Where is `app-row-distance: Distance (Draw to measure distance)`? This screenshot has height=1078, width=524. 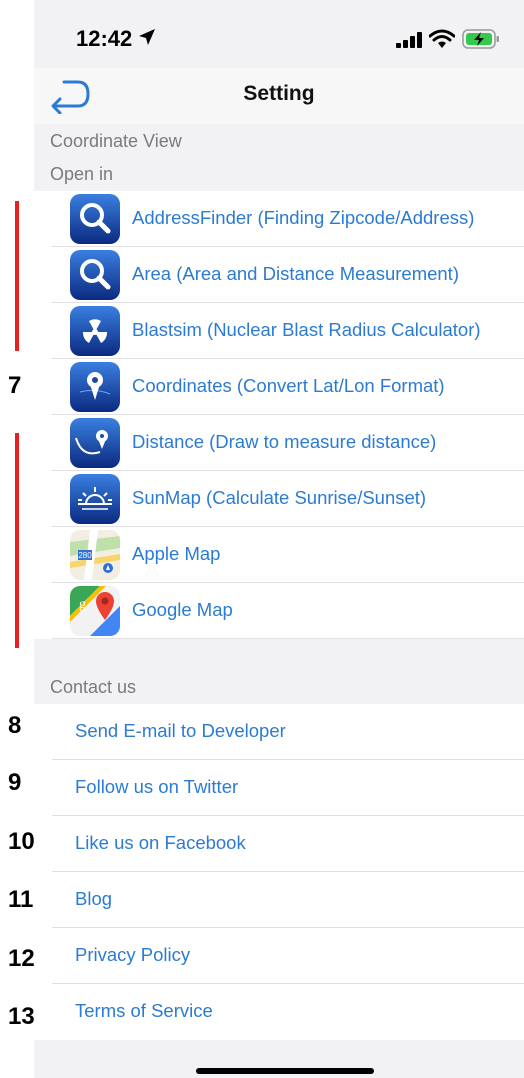
app-row-distance: Distance (Draw to measure distance) is located at coordinates (279, 443).